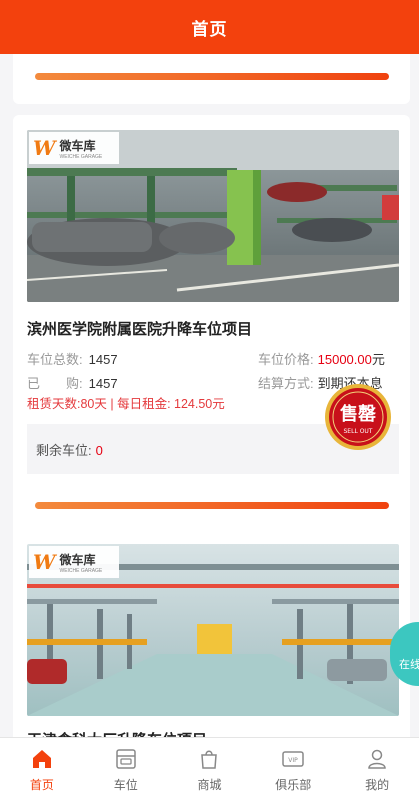 The image size is (419, 800). Describe the element at coordinates (64, 450) in the screenshot. I see `remaining-label: 剩余车位:` at that location.